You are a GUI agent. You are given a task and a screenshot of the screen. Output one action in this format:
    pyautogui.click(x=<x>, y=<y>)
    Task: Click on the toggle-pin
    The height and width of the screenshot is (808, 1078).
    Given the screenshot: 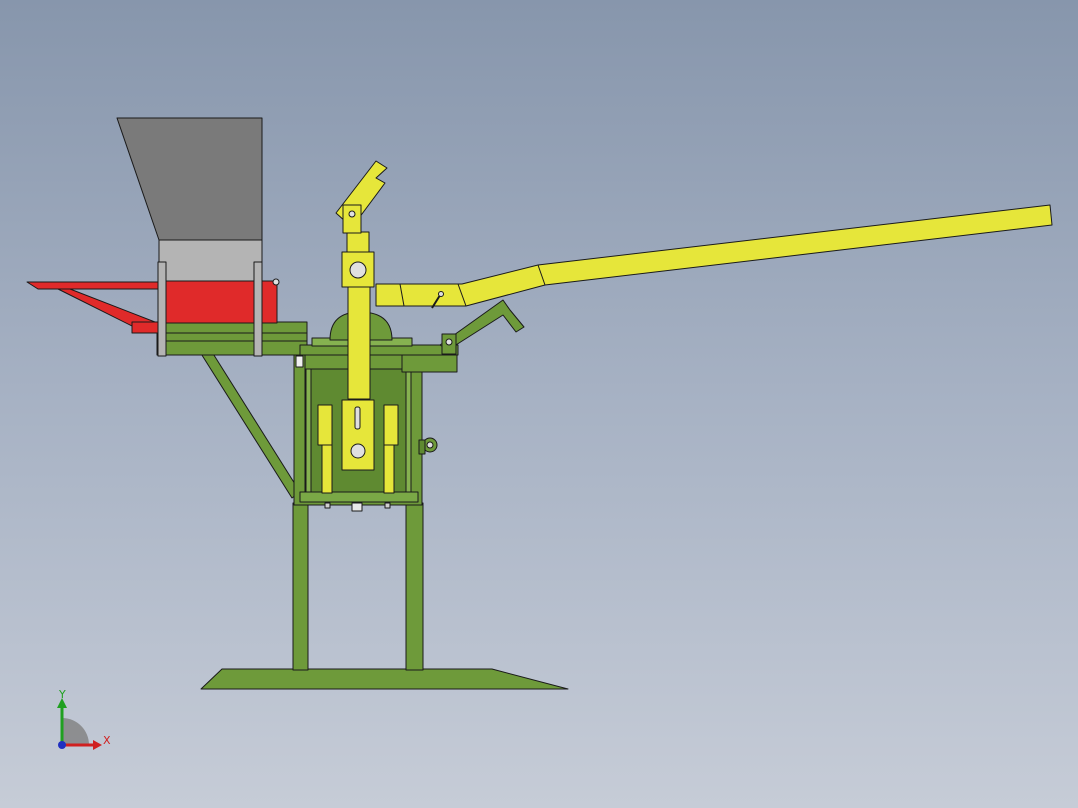 What is the action you would take?
    pyautogui.click(x=352, y=214)
    